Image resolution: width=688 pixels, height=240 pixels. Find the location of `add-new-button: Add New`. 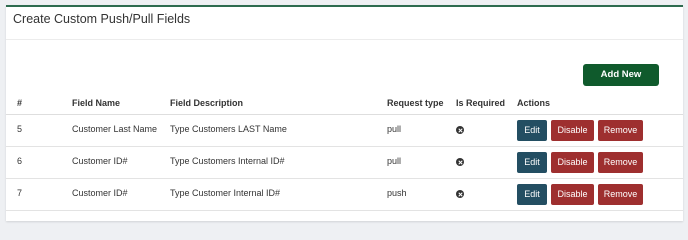

add-new-button: Add New is located at coordinates (621, 75).